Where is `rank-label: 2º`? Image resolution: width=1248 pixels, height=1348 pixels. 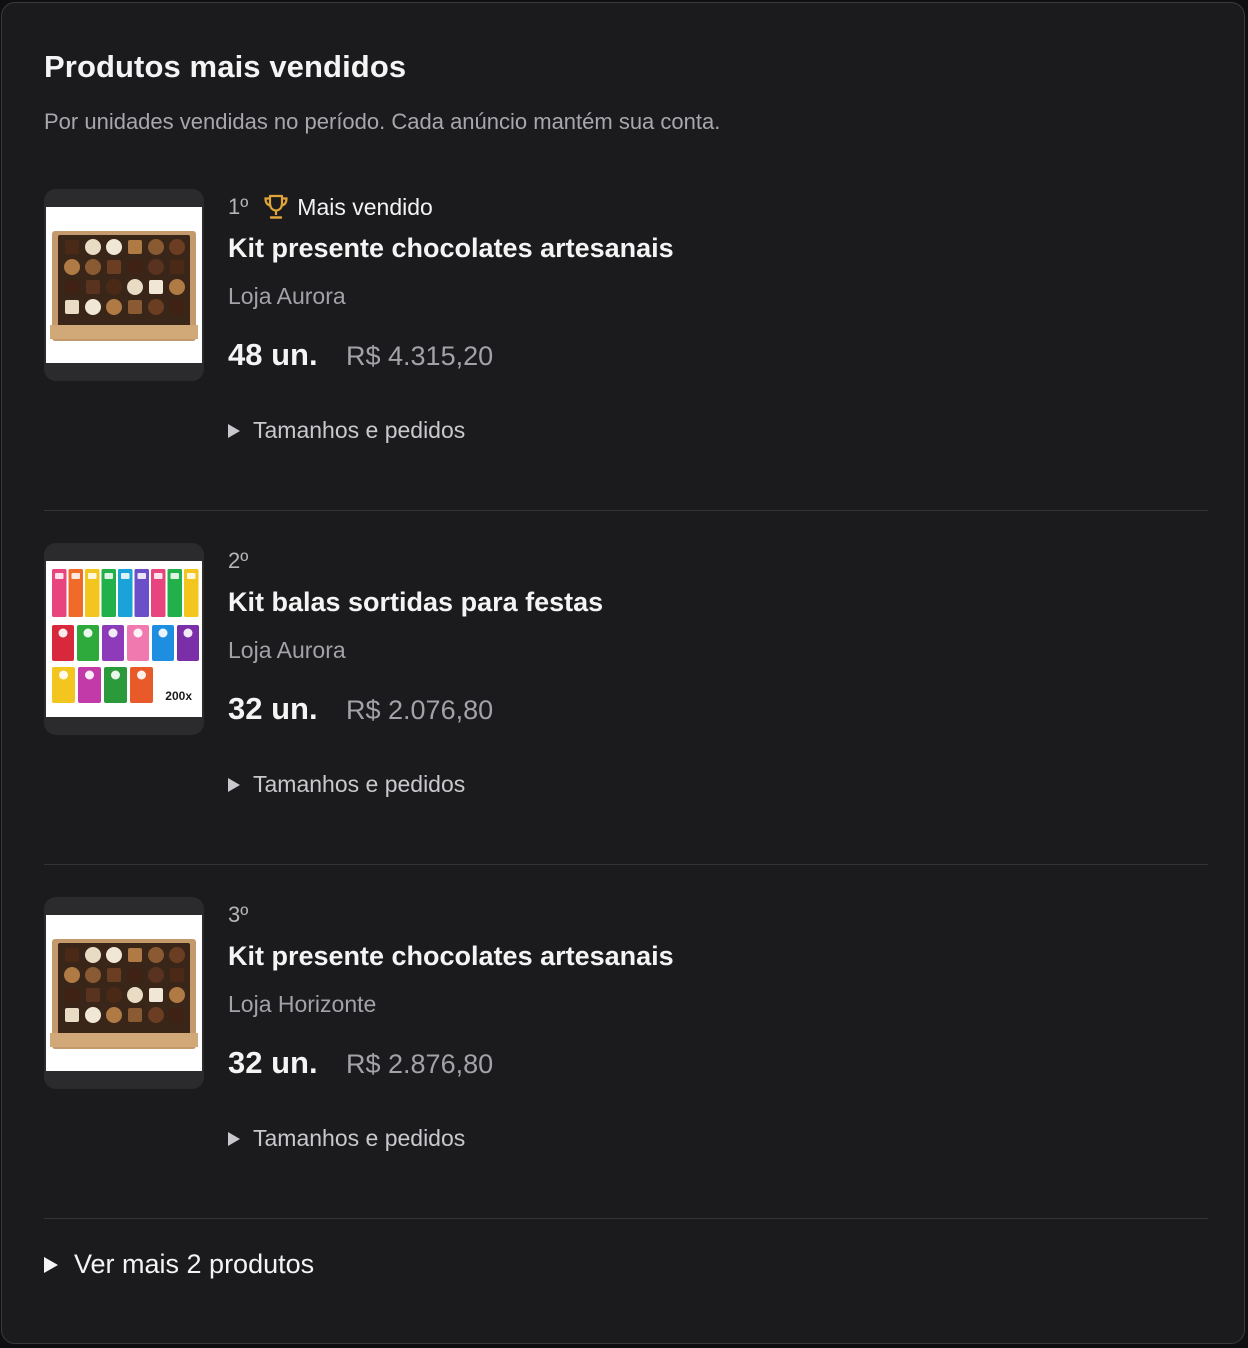 rank-label: 2º is located at coordinates (238, 560).